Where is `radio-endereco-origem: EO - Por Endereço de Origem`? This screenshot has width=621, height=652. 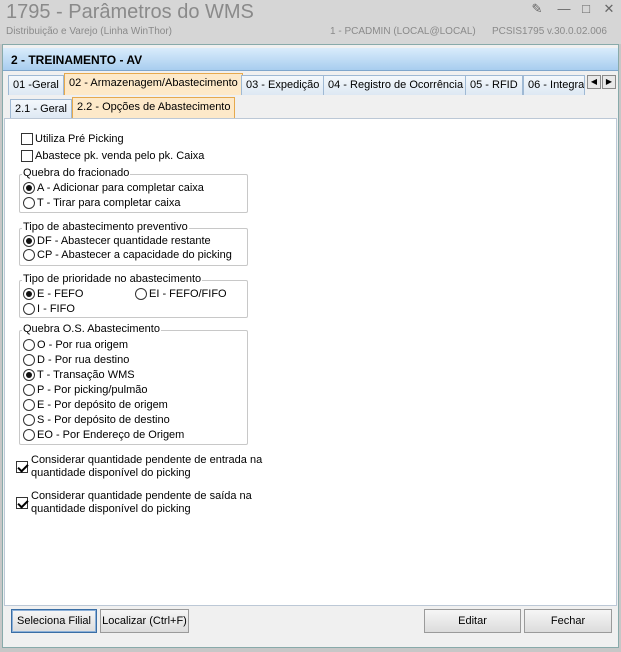 radio-endereco-origem: EO - Por Endereço de Origem is located at coordinates (104, 435).